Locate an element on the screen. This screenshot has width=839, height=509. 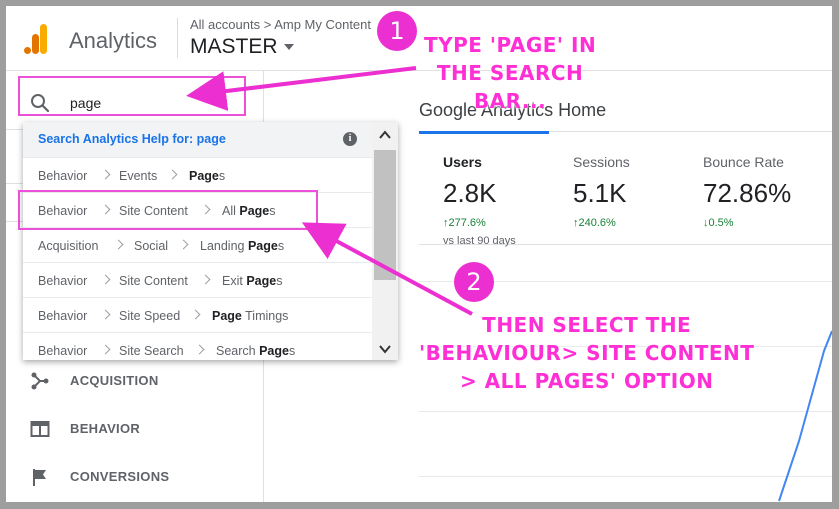
step-badge-1: 1 is located at coordinates (397, 31).